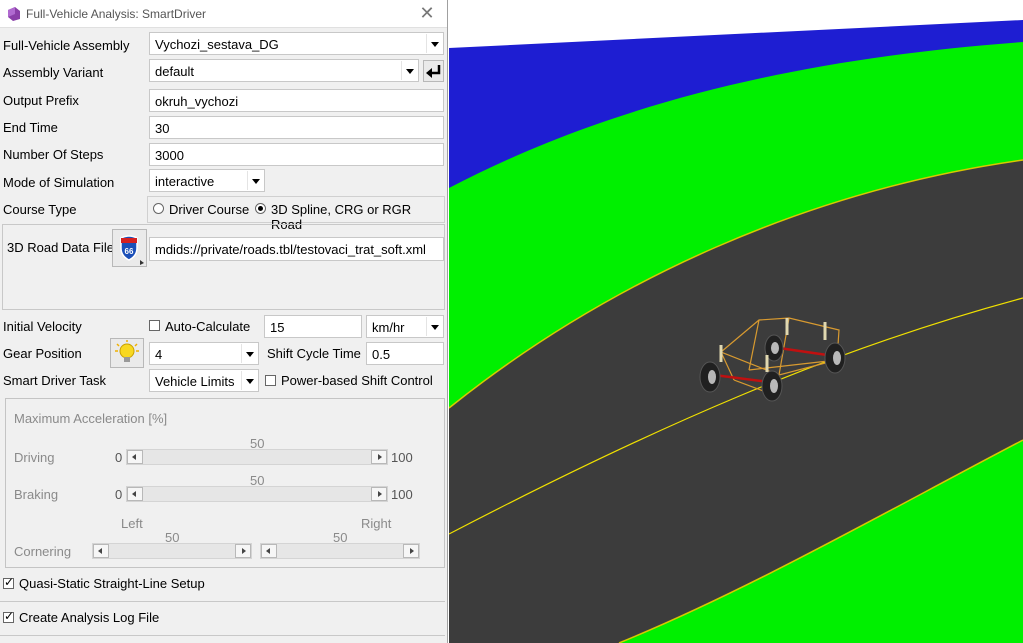 The height and width of the screenshot is (643, 1023). What do you see at coordinates (34, 457) in the screenshot?
I see `driving-label: Driving` at bounding box center [34, 457].